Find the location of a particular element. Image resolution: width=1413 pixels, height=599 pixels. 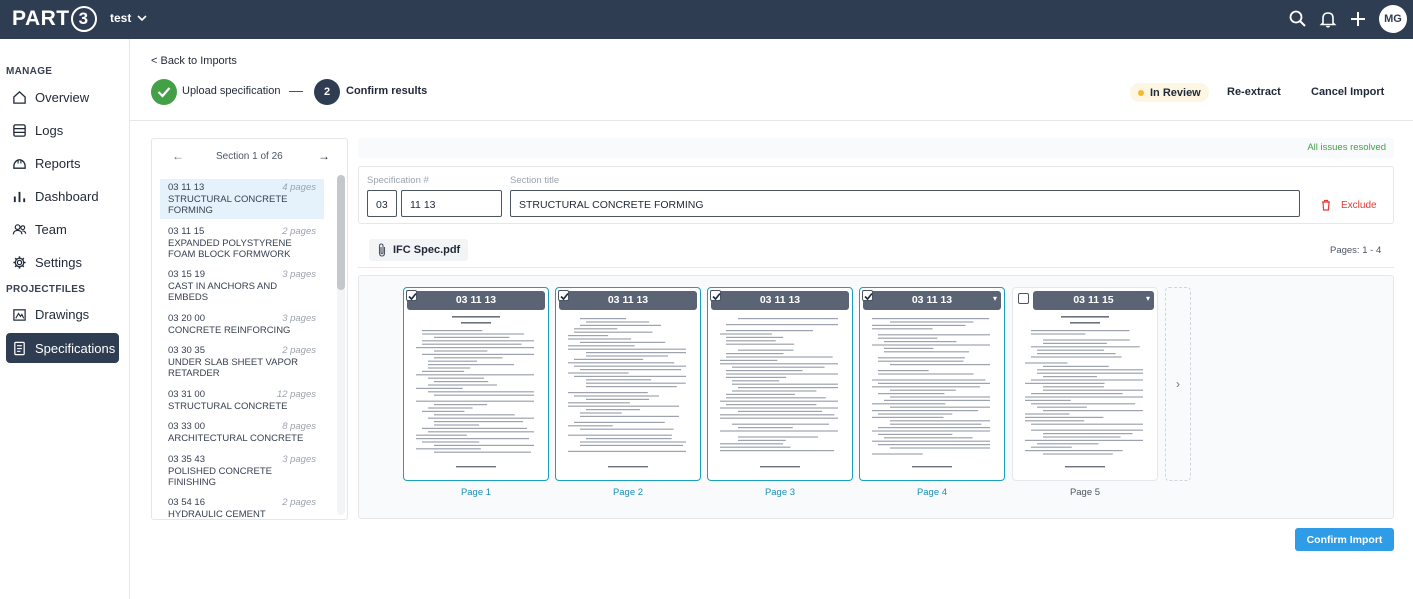

file-name: IFC Spec.pdf is located at coordinates (427, 250).